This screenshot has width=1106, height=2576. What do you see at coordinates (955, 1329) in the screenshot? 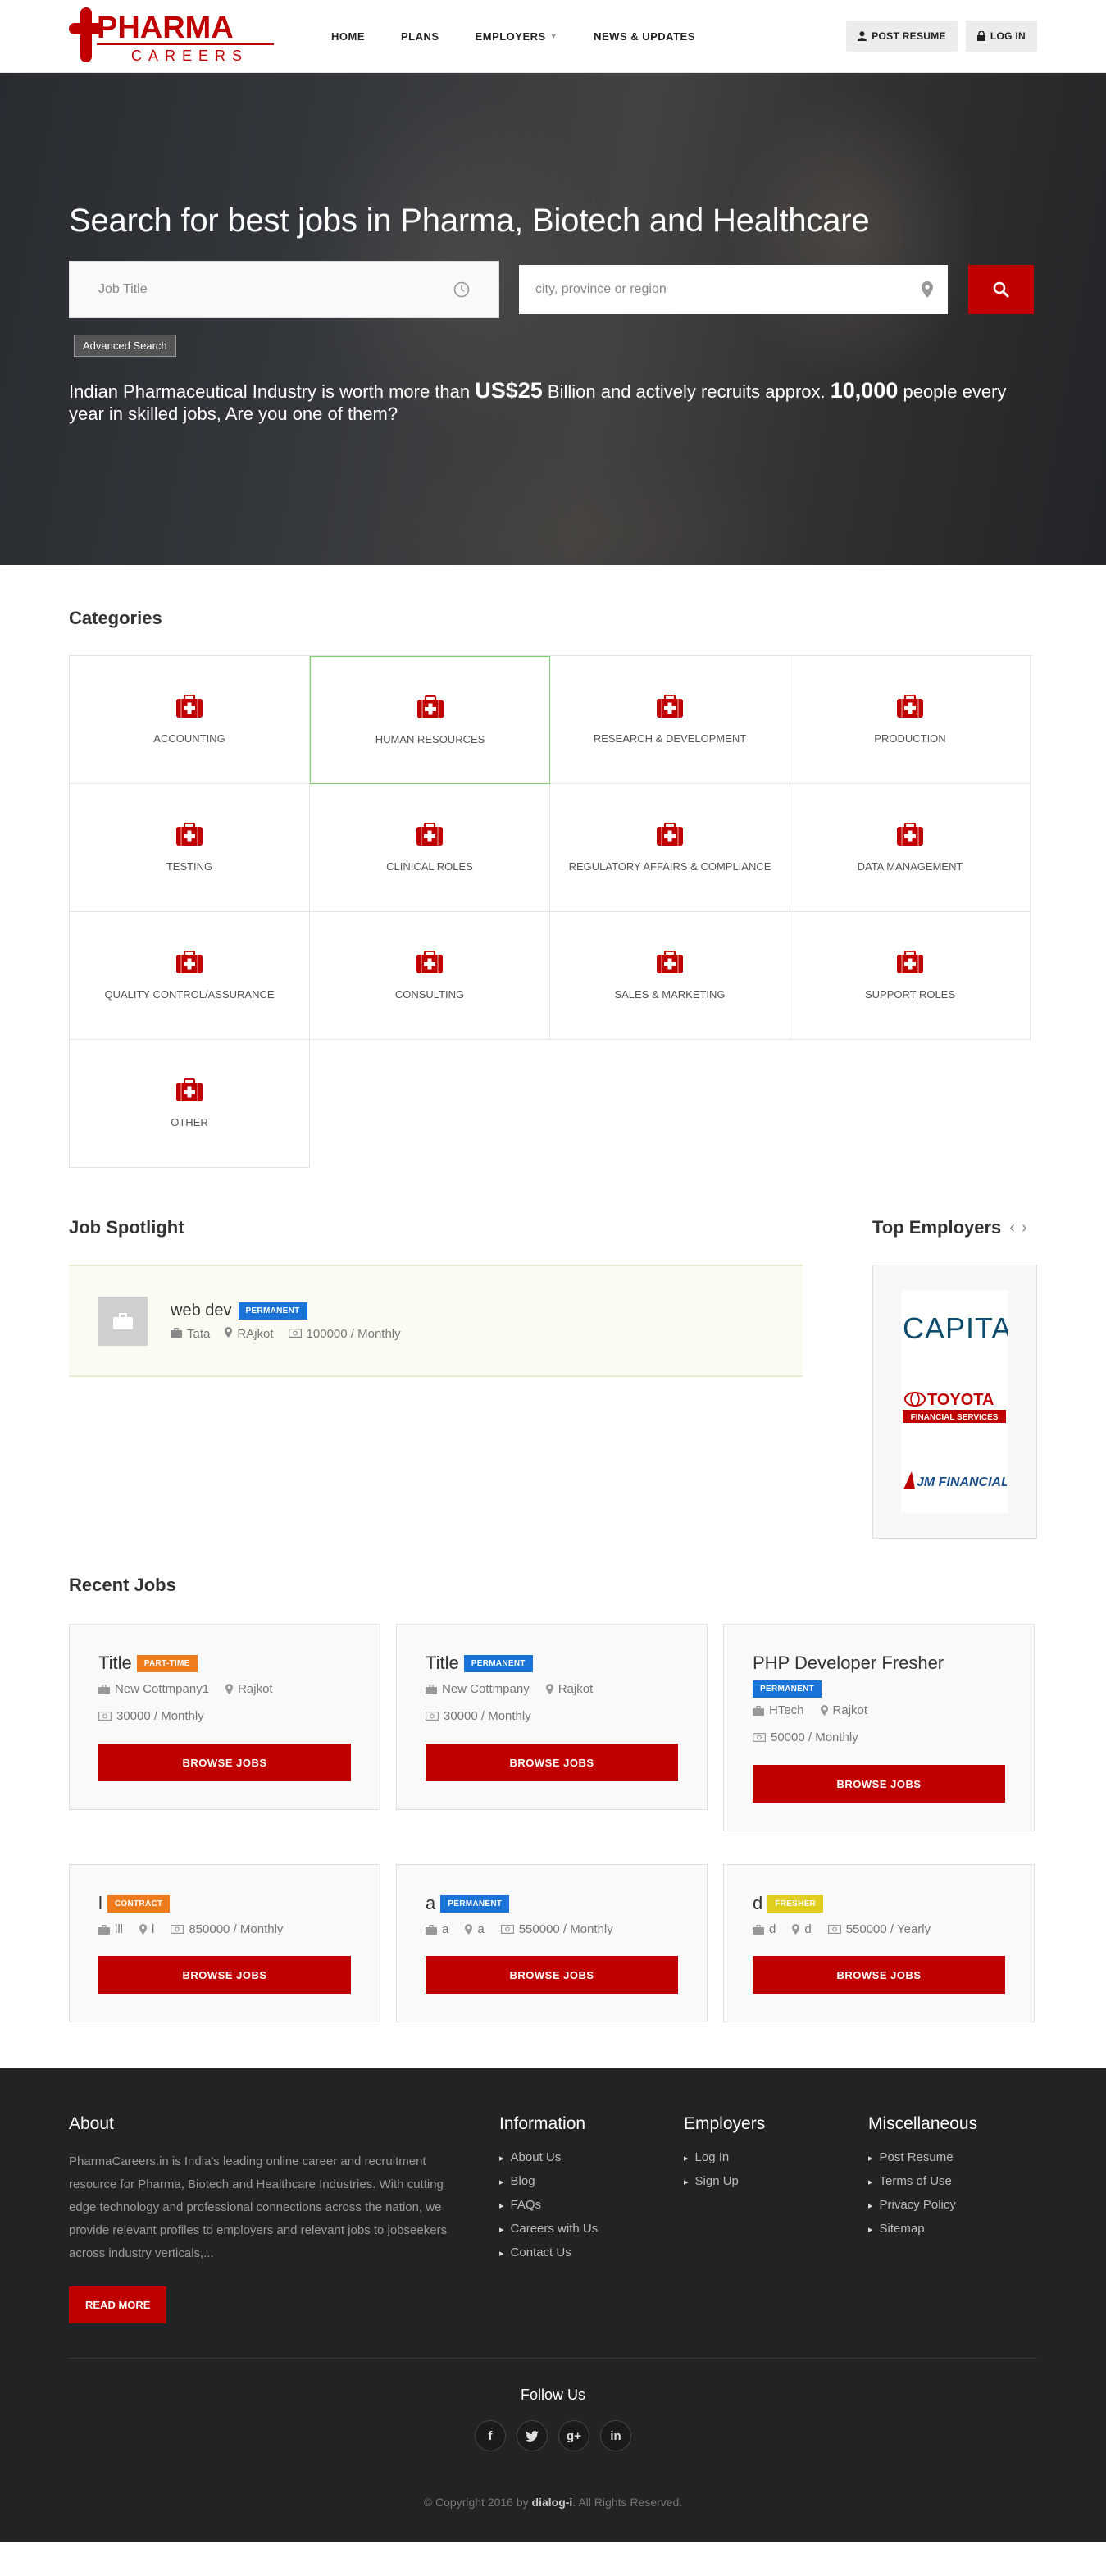
I see `capita-logo: CAPITA` at bounding box center [955, 1329].